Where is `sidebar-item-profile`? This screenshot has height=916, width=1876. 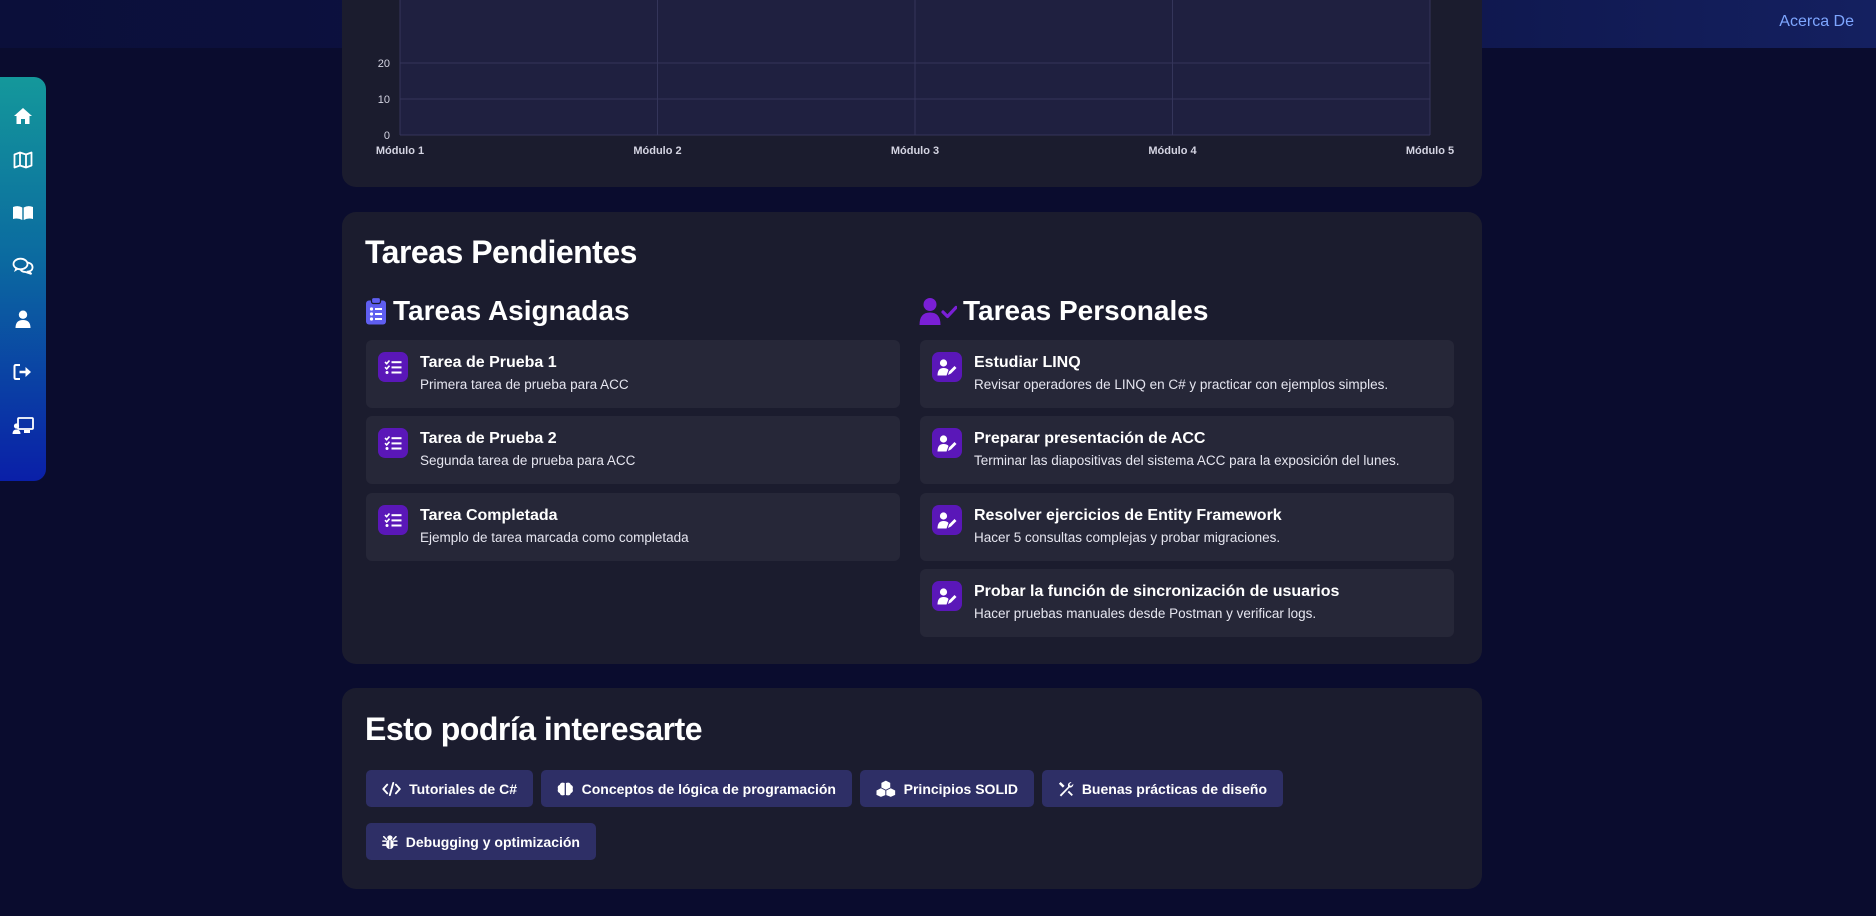
sidebar-item-profile is located at coordinates (23, 319).